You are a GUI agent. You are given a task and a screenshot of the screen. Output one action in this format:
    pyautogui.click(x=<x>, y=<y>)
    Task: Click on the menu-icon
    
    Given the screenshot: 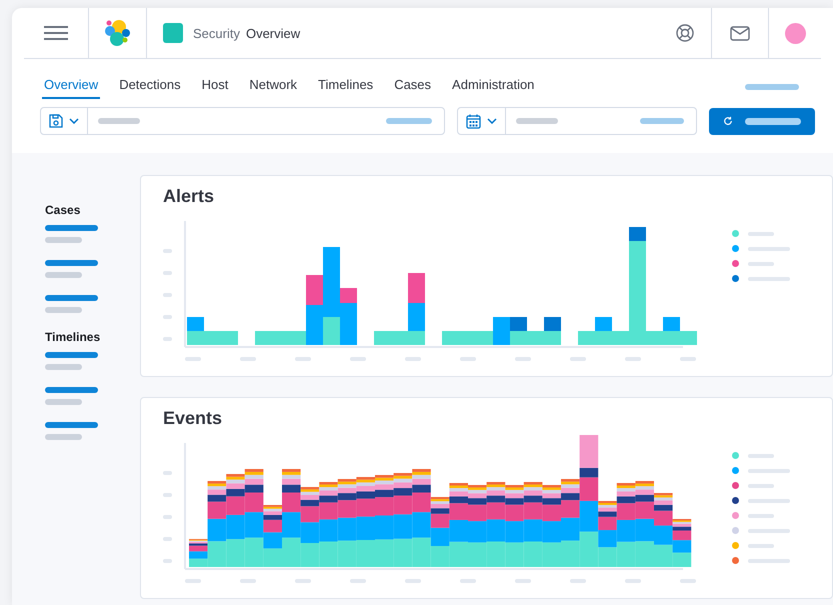 What is the action you would take?
    pyautogui.click(x=56, y=33)
    